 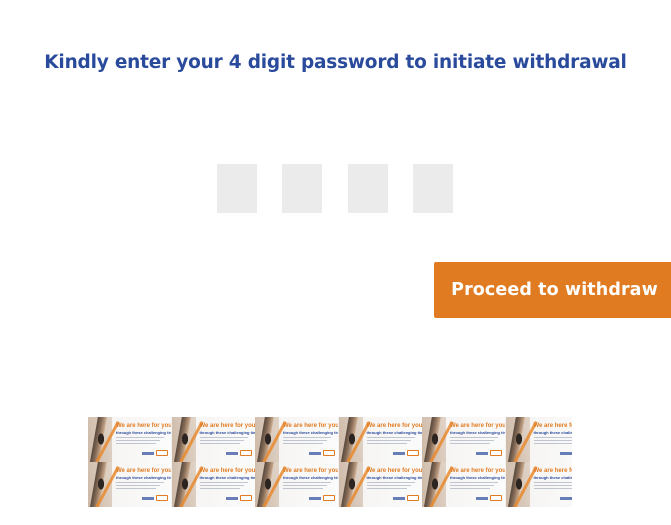 What do you see at coordinates (335, 189) in the screenshot?
I see `pin-input-group` at bounding box center [335, 189].